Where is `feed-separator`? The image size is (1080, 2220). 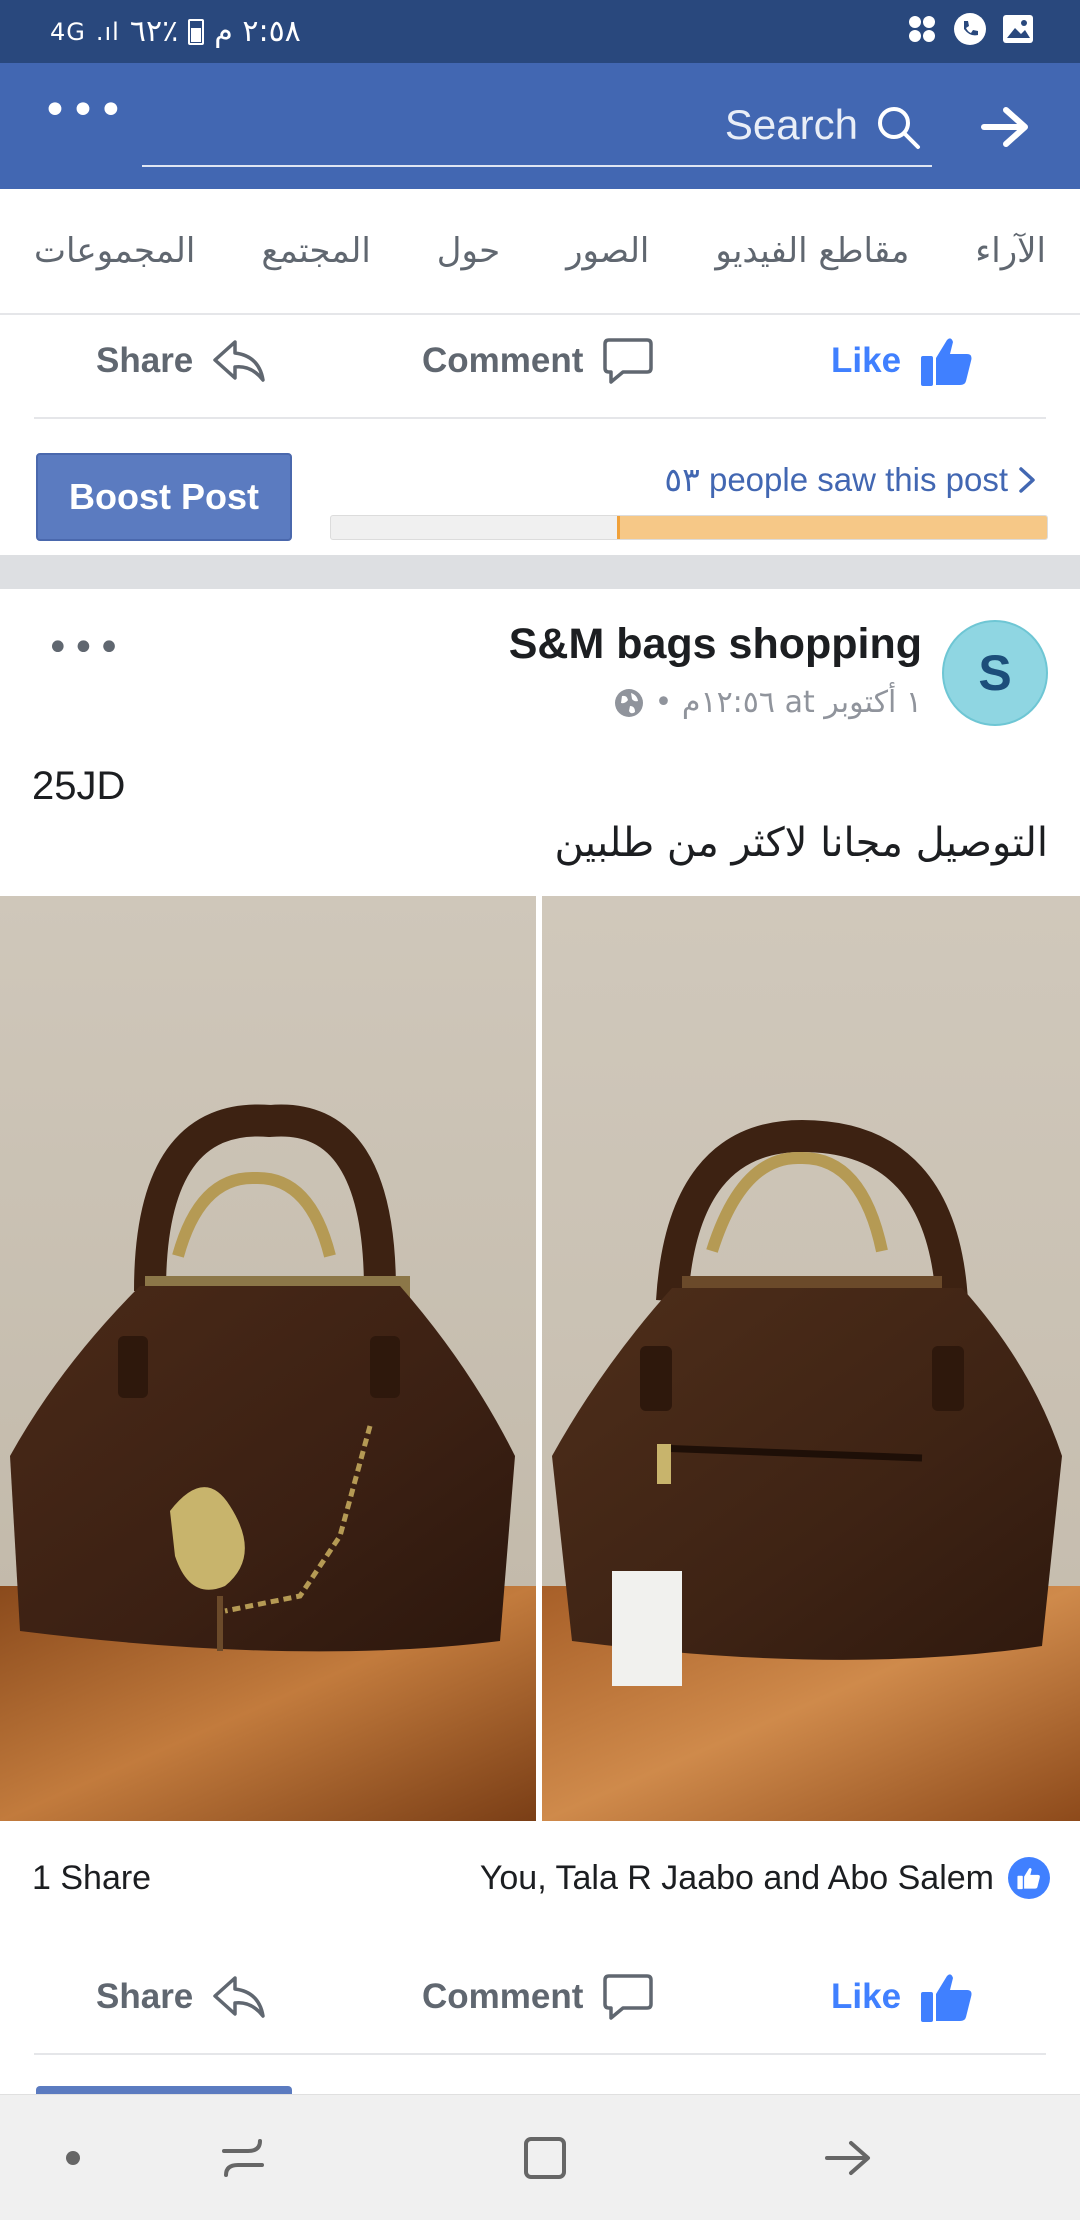
feed-separator is located at coordinates (540, 572).